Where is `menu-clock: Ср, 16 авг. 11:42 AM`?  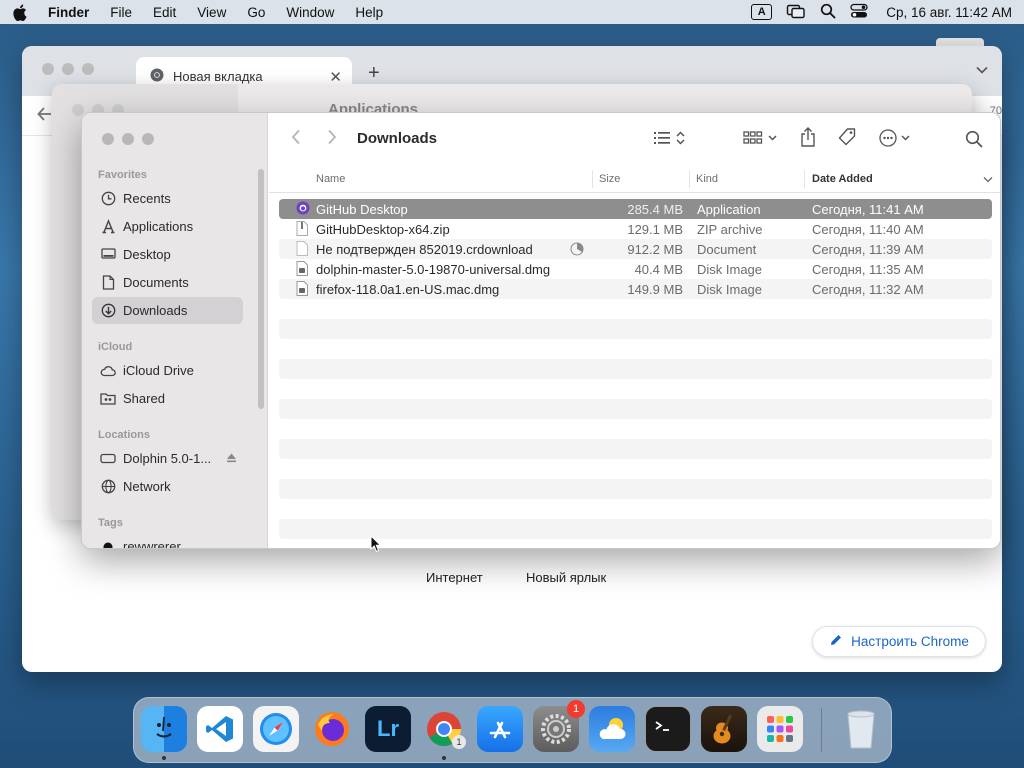 menu-clock: Ср, 16 авг. 11:42 AM is located at coordinates (949, 12).